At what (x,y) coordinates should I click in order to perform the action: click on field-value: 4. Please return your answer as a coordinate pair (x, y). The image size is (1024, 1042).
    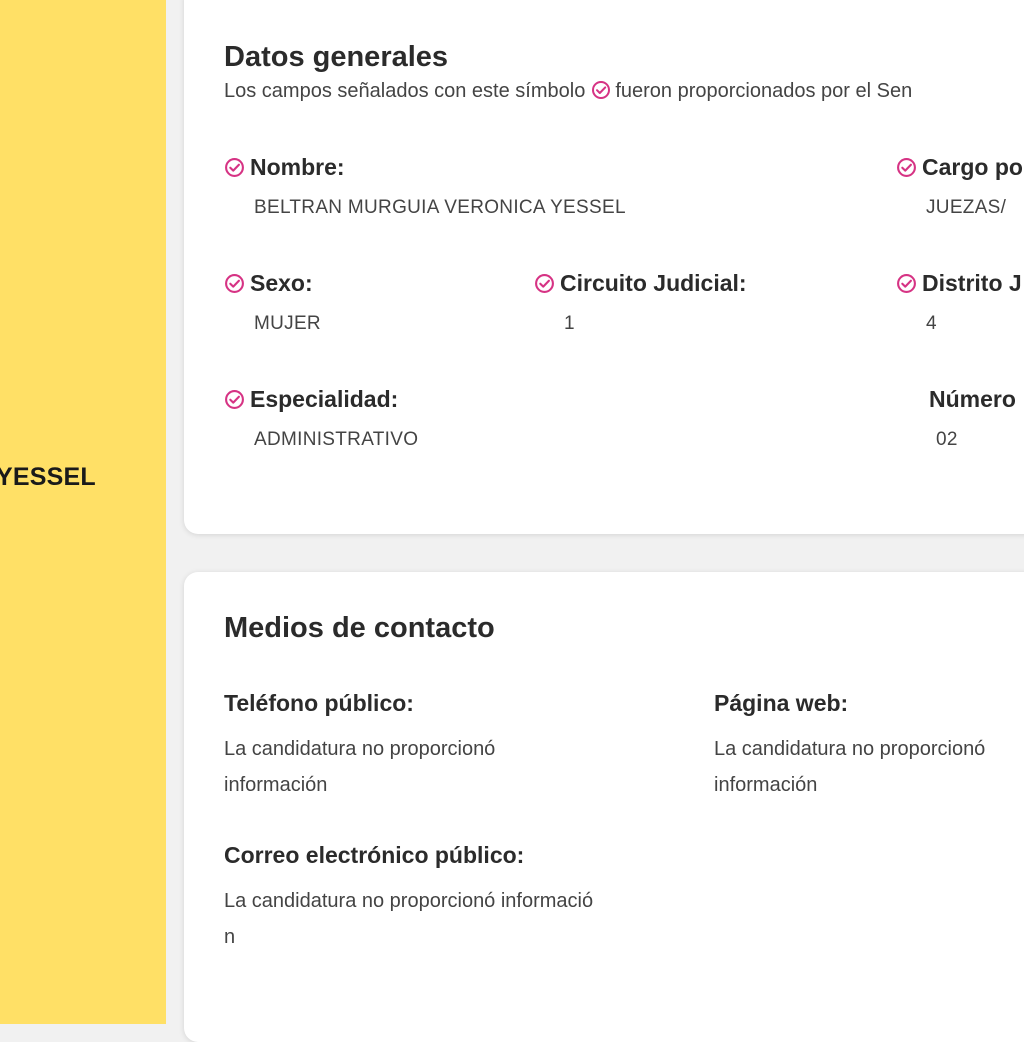
    Looking at the image, I should click on (931, 323).